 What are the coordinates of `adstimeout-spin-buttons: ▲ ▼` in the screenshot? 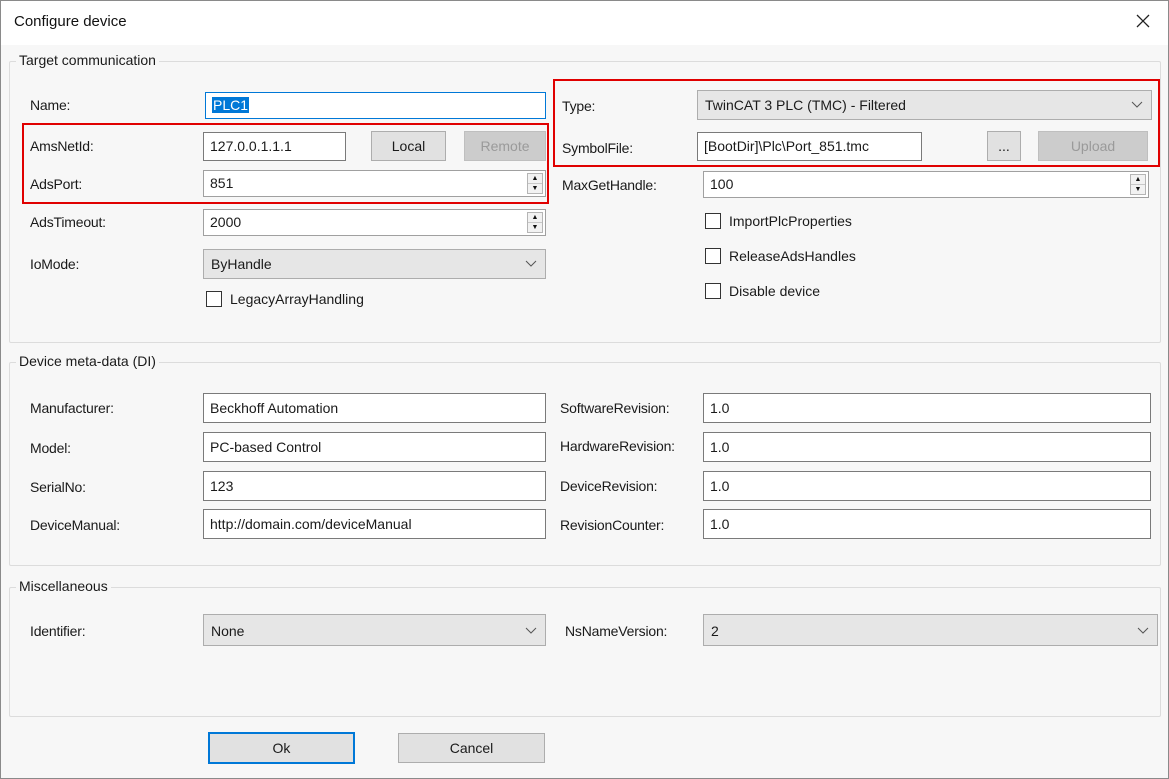 It's located at (535, 222).